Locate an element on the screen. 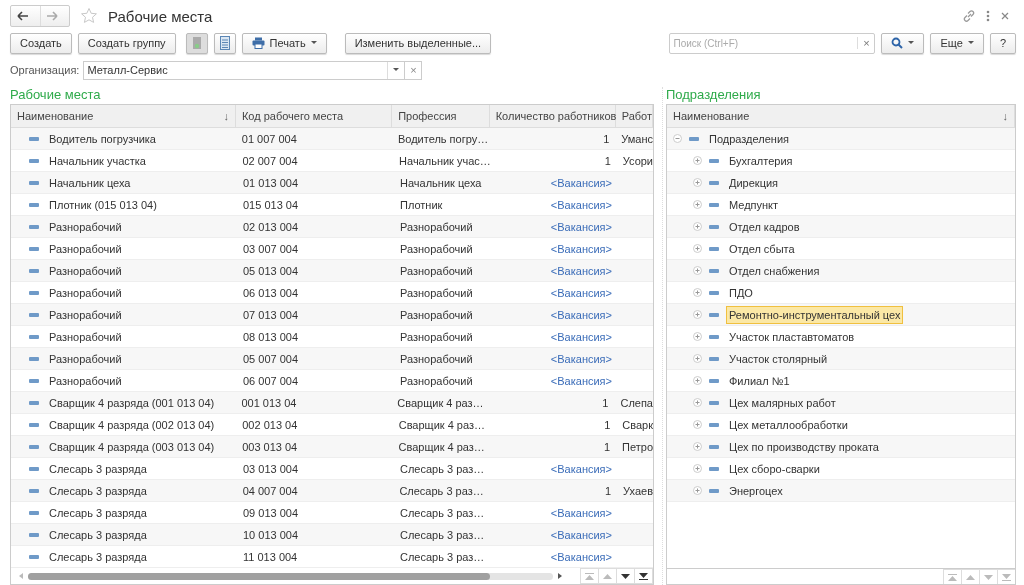 This screenshot has height=585, width=1024. link-icon is located at coordinates (969, 16).